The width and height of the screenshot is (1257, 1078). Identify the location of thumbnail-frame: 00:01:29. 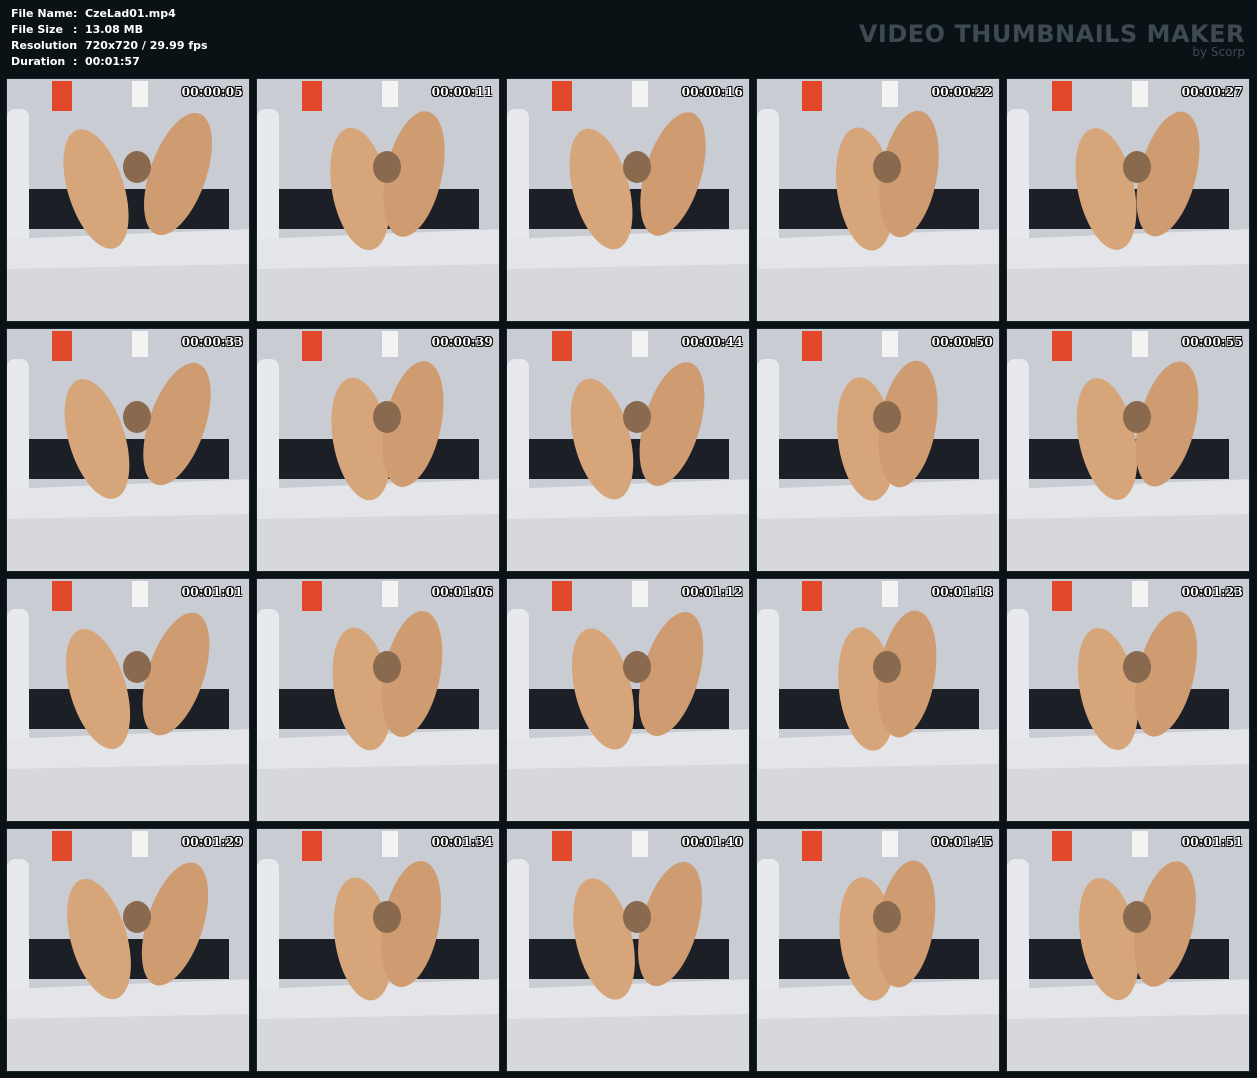
(128, 950).